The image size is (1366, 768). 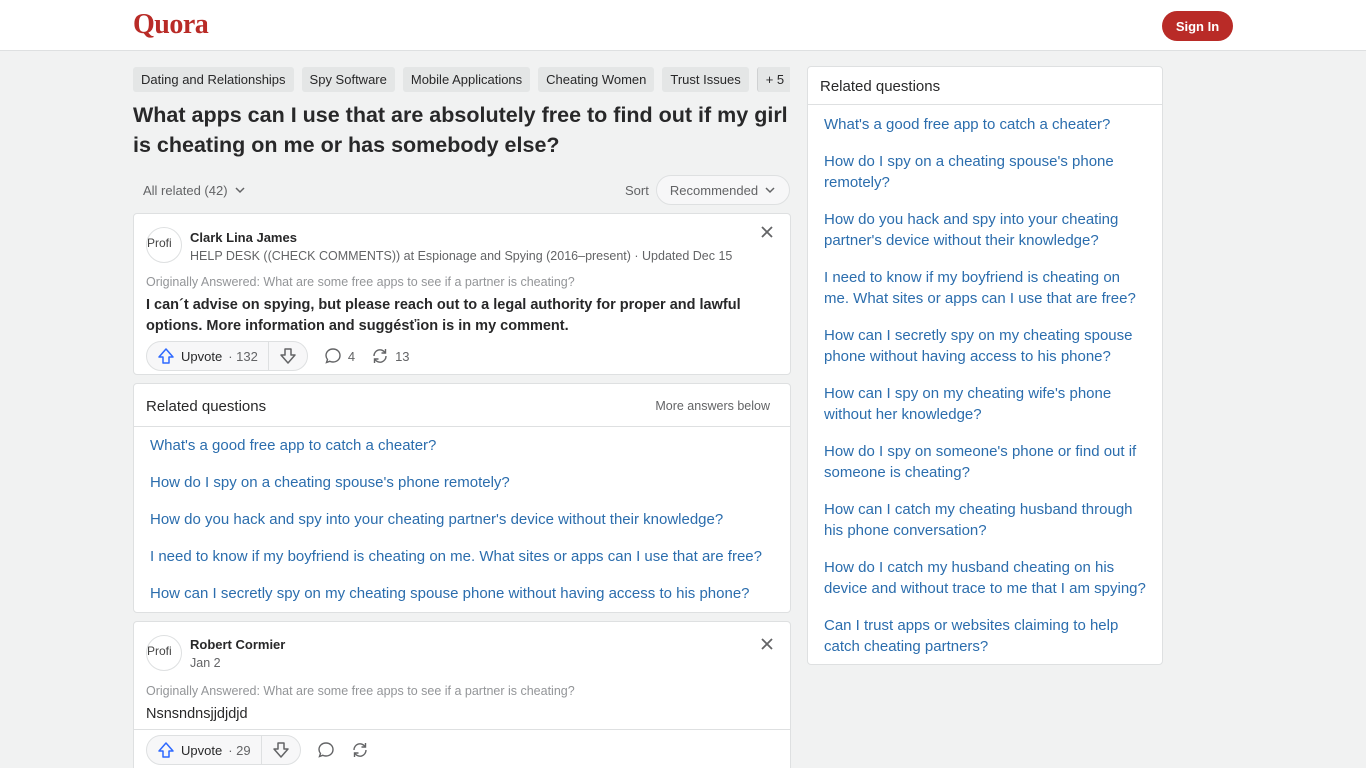 I want to click on upvote-button: Upvote · 132, so click(x=208, y=356).